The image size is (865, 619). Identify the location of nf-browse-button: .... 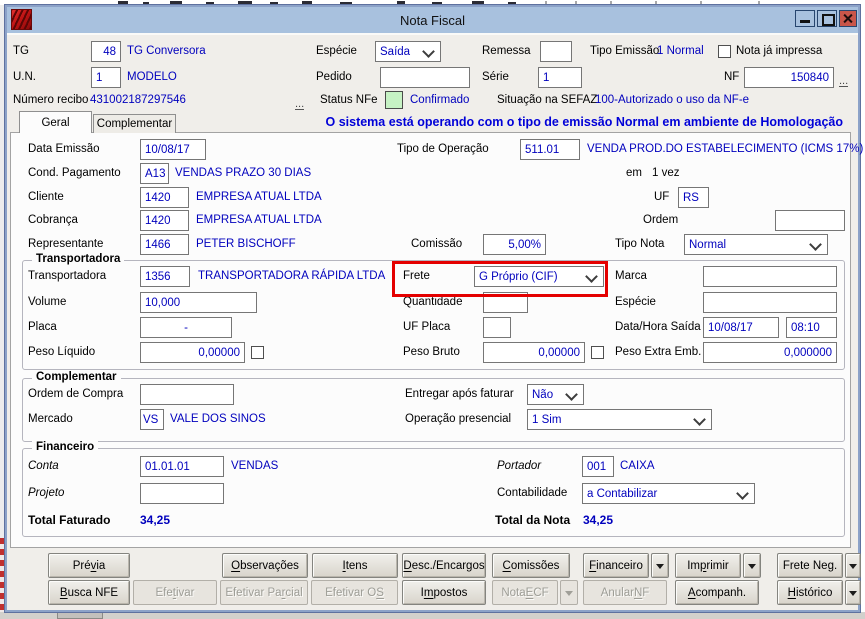
(844, 81).